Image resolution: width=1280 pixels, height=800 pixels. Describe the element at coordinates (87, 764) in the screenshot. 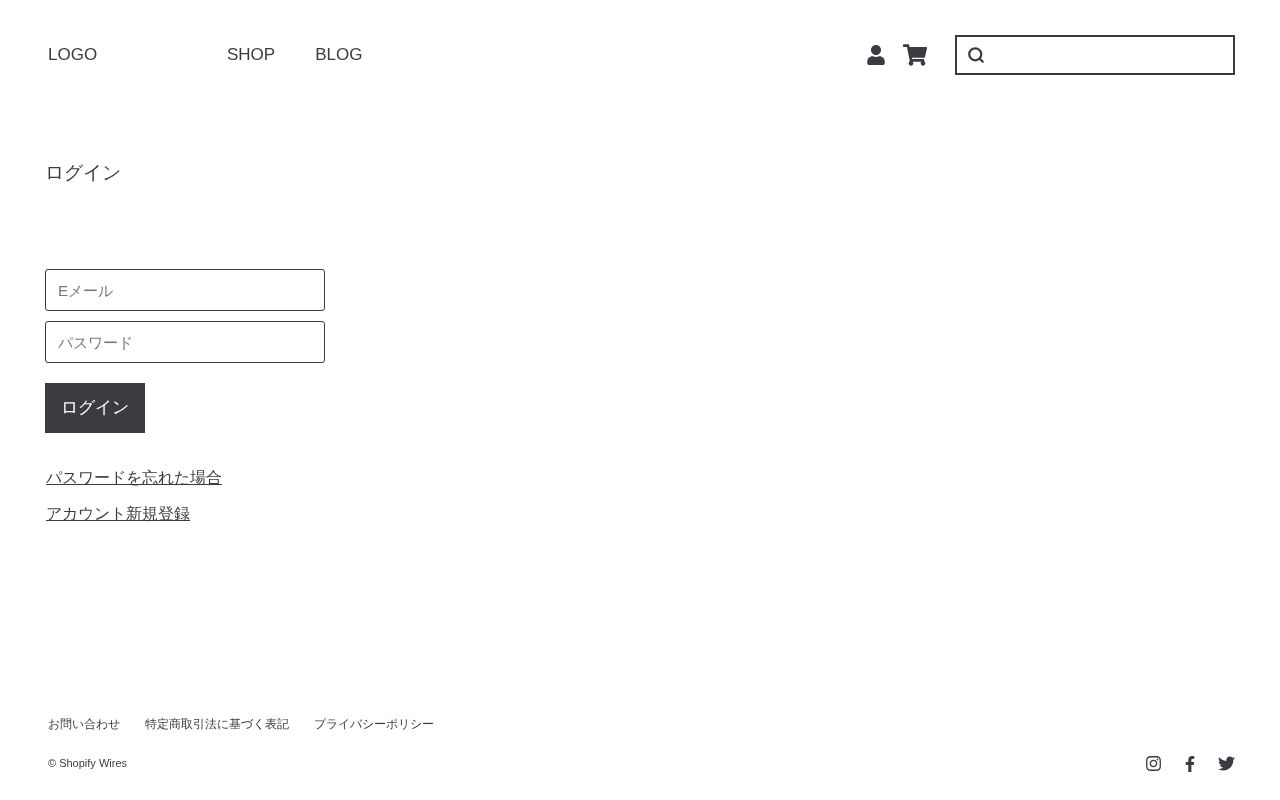

I see `copyright-text: © Shopify Wires` at that location.